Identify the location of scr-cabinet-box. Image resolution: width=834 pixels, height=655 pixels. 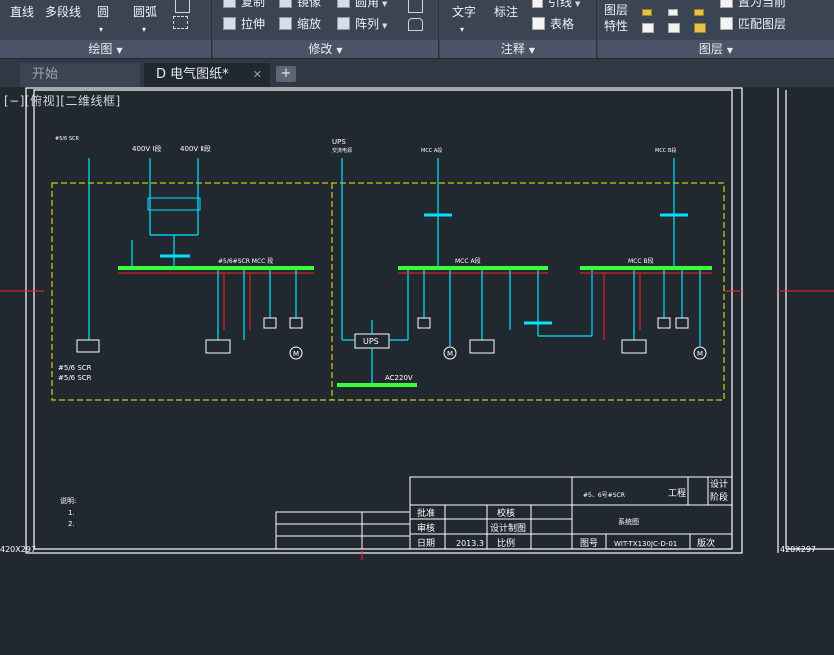
(88, 346).